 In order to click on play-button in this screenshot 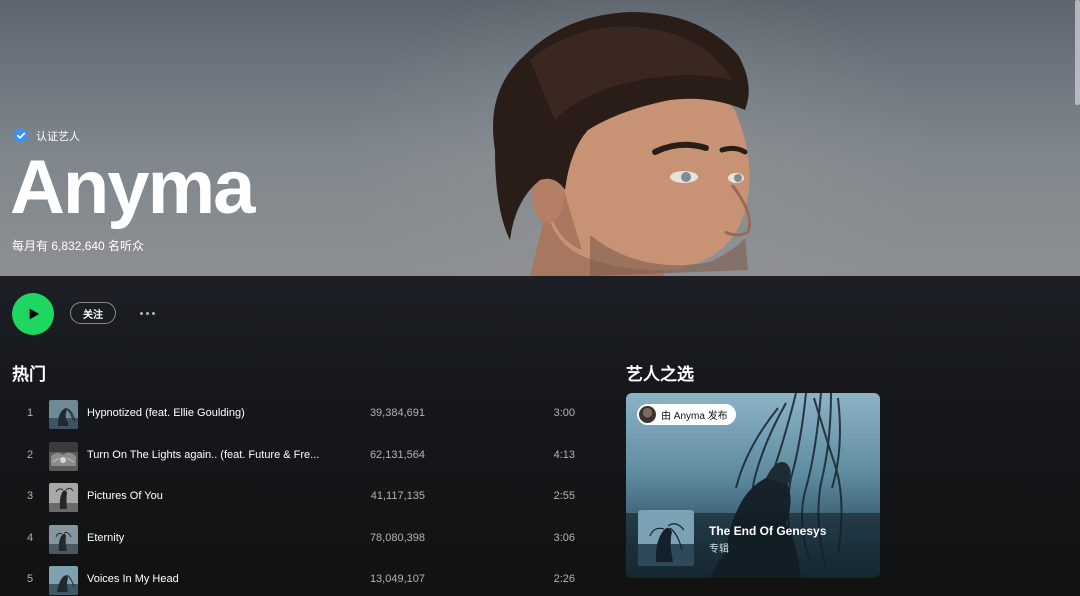, I will do `click(33, 314)`.